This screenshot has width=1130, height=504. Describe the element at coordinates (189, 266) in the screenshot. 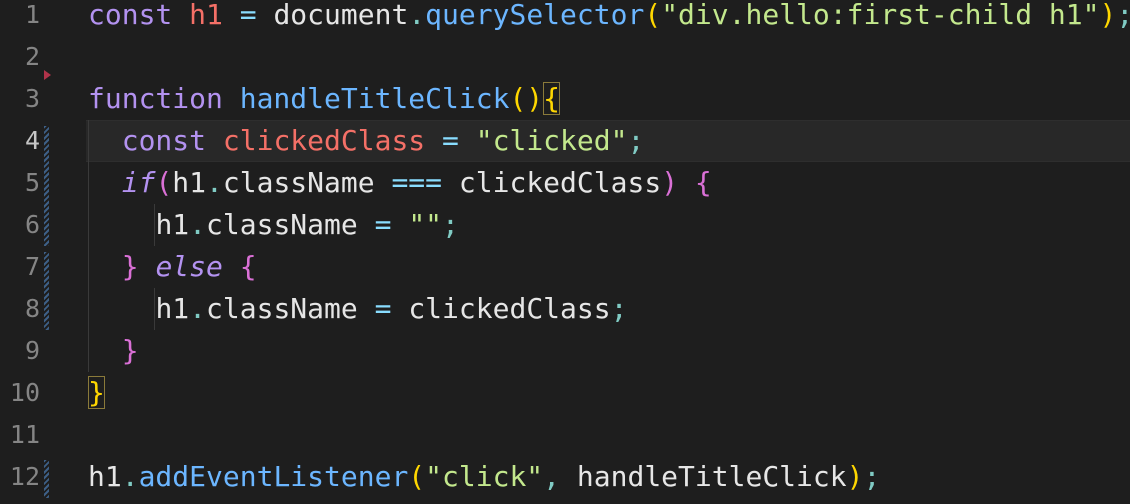

I see `keyword: else` at that location.